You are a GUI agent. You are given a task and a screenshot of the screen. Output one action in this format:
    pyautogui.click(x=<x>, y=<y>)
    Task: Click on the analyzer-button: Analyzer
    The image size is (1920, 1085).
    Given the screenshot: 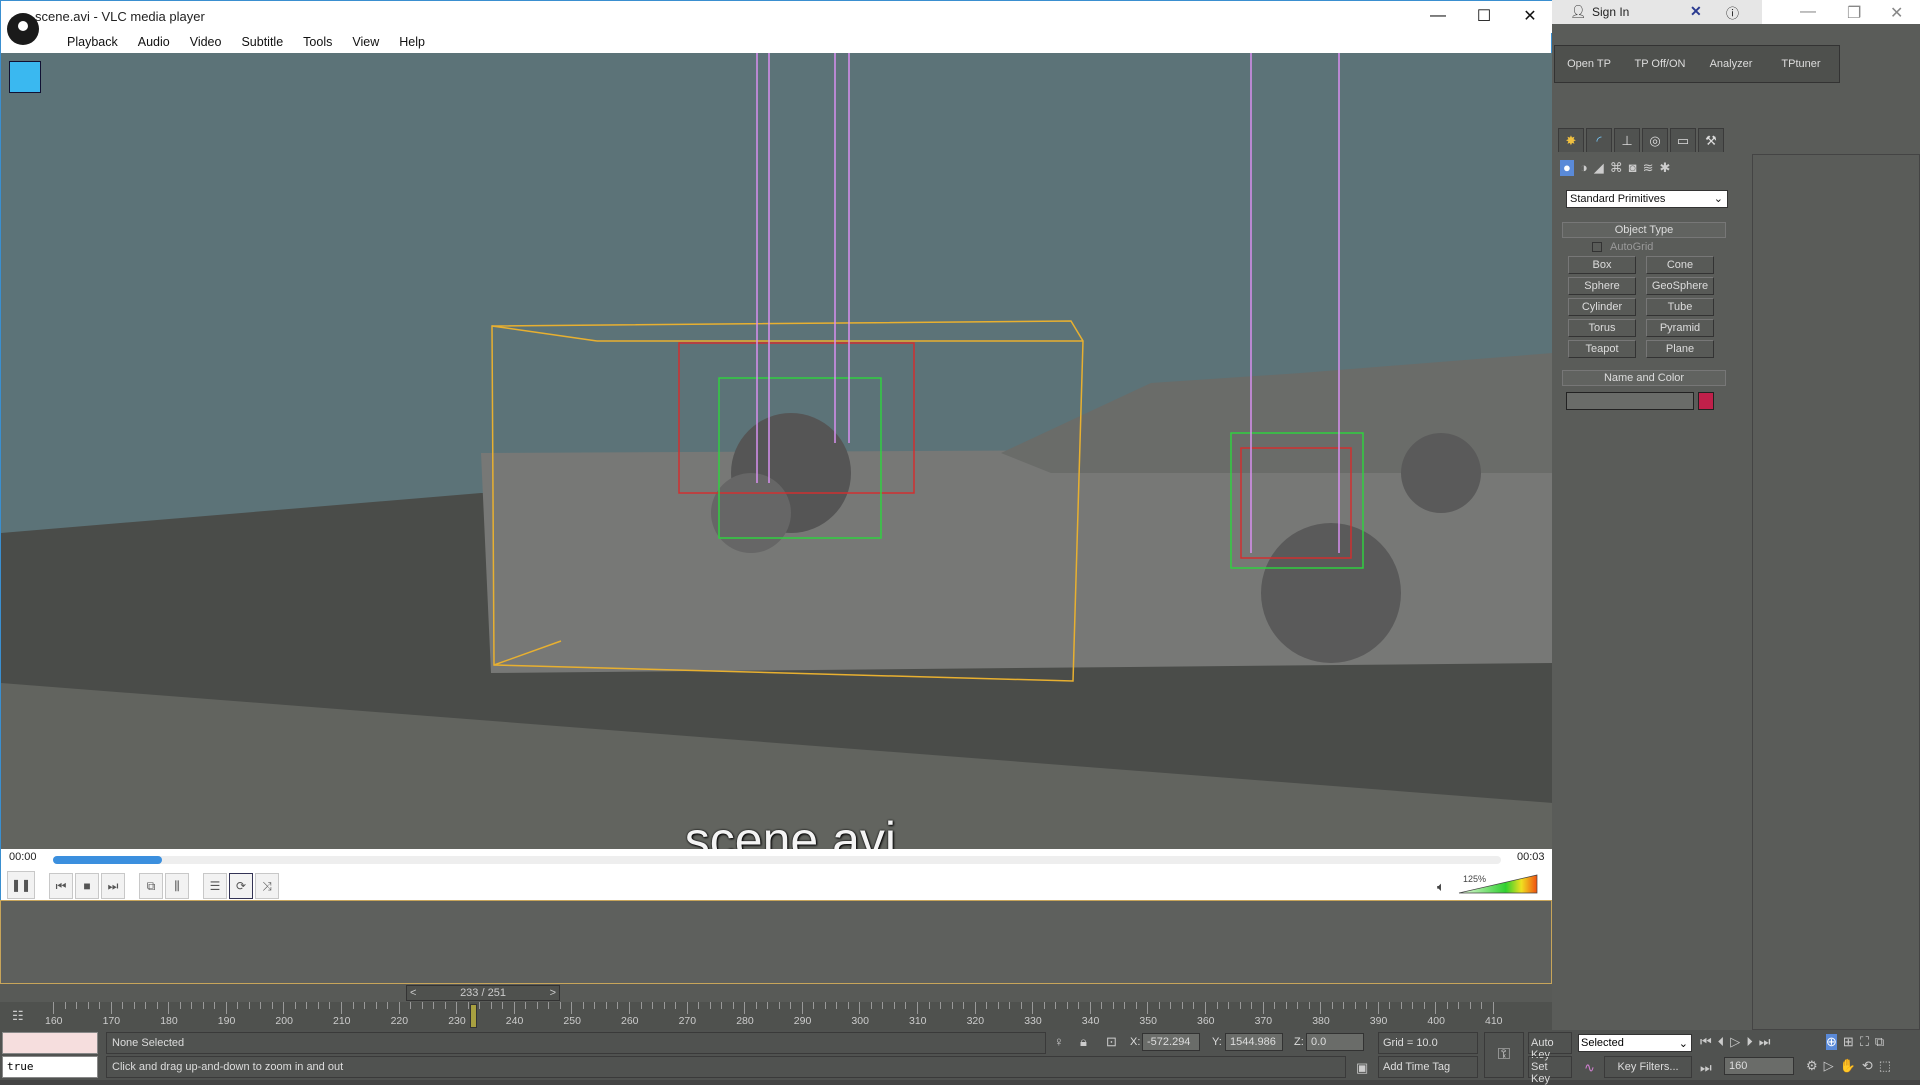 What is the action you would take?
    pyautogui.click(x=1731, y=64)
    